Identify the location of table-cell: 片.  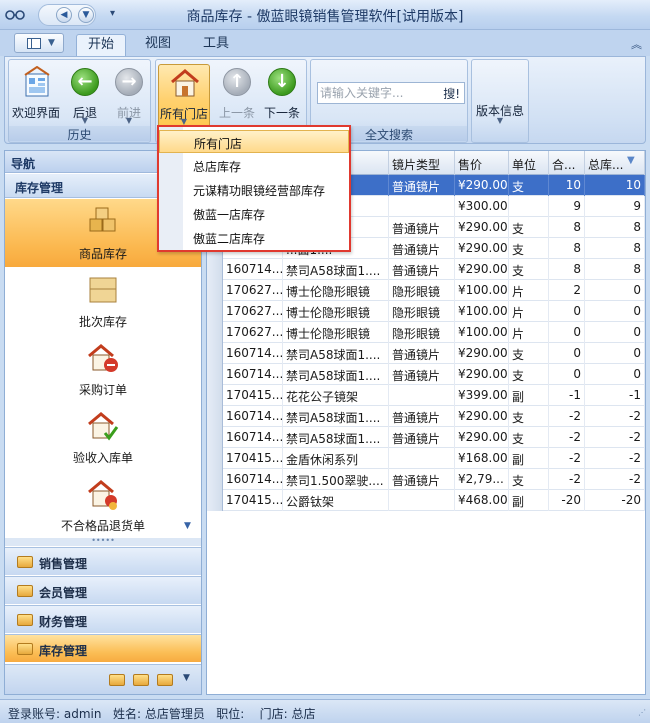
(529, 290).